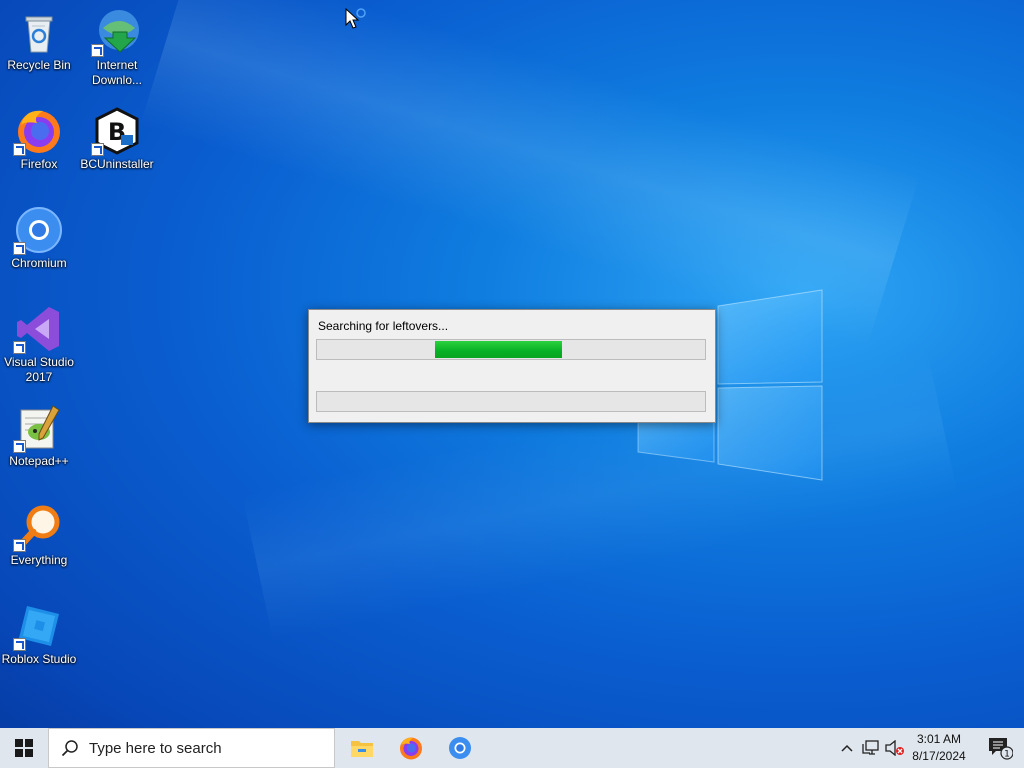 The width and height of the screenshot is (1024, 768). I want to click on volume-muted-icon, so click(894, 748).